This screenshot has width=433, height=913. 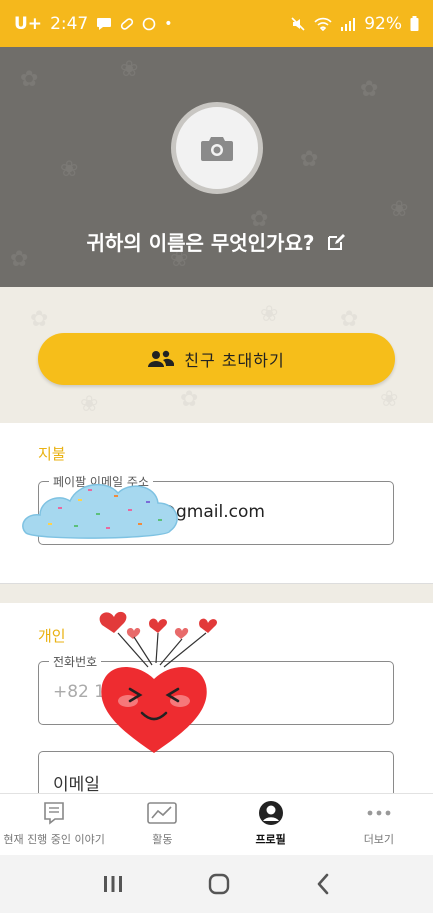 I want to click on chat-story-icon, so click(x=54, y=813).